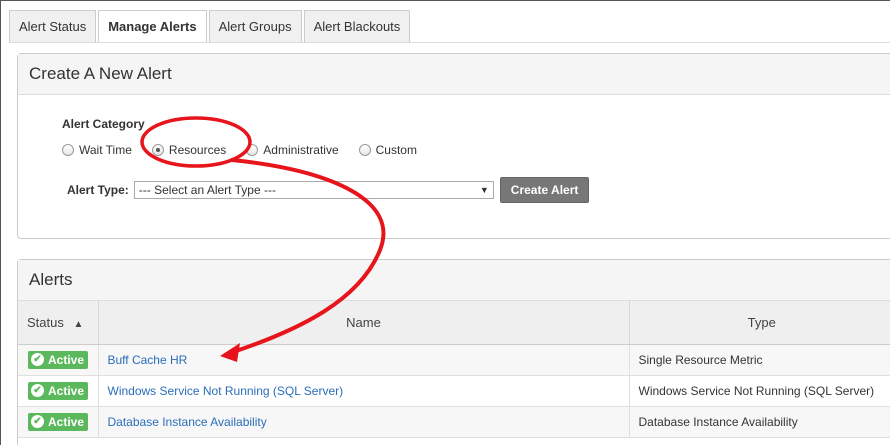  I want to click on tab-alert-groups: Alert Groups, so click(255, 26).